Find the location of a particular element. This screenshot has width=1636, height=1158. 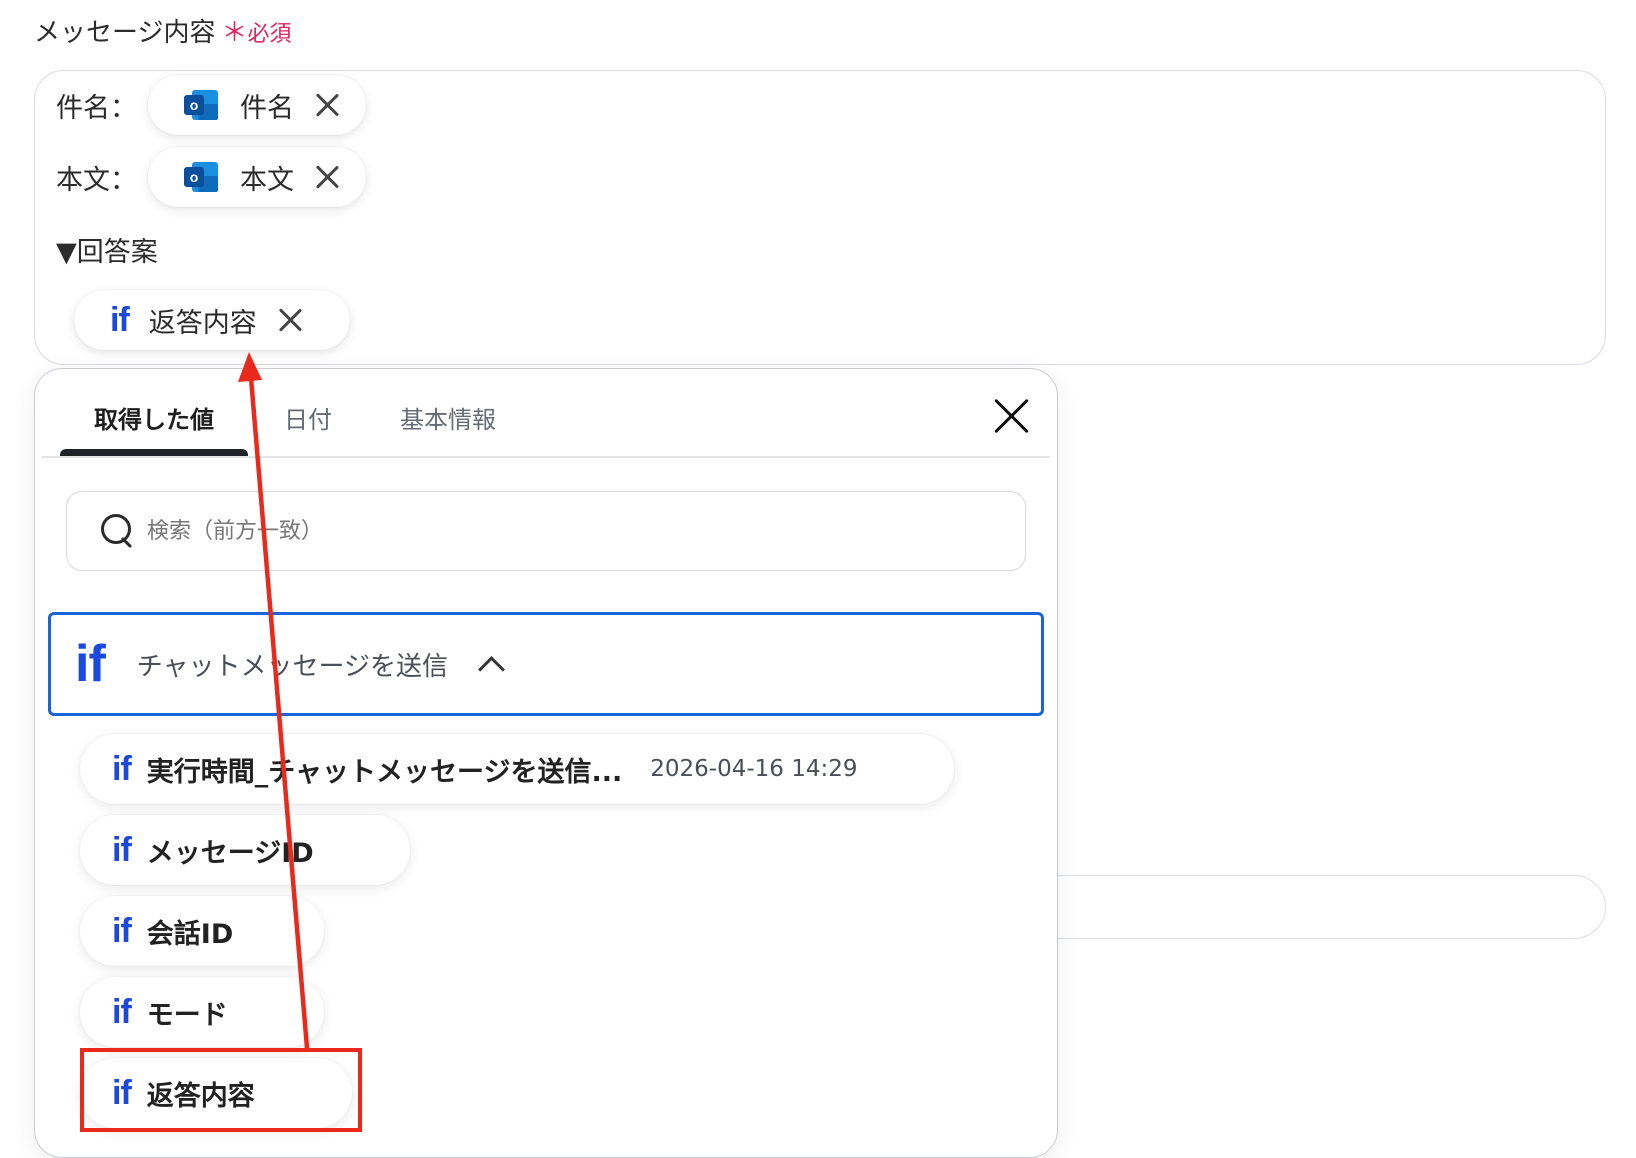

answer-heading: ▼回答案 is located at coordinates (107, 252).